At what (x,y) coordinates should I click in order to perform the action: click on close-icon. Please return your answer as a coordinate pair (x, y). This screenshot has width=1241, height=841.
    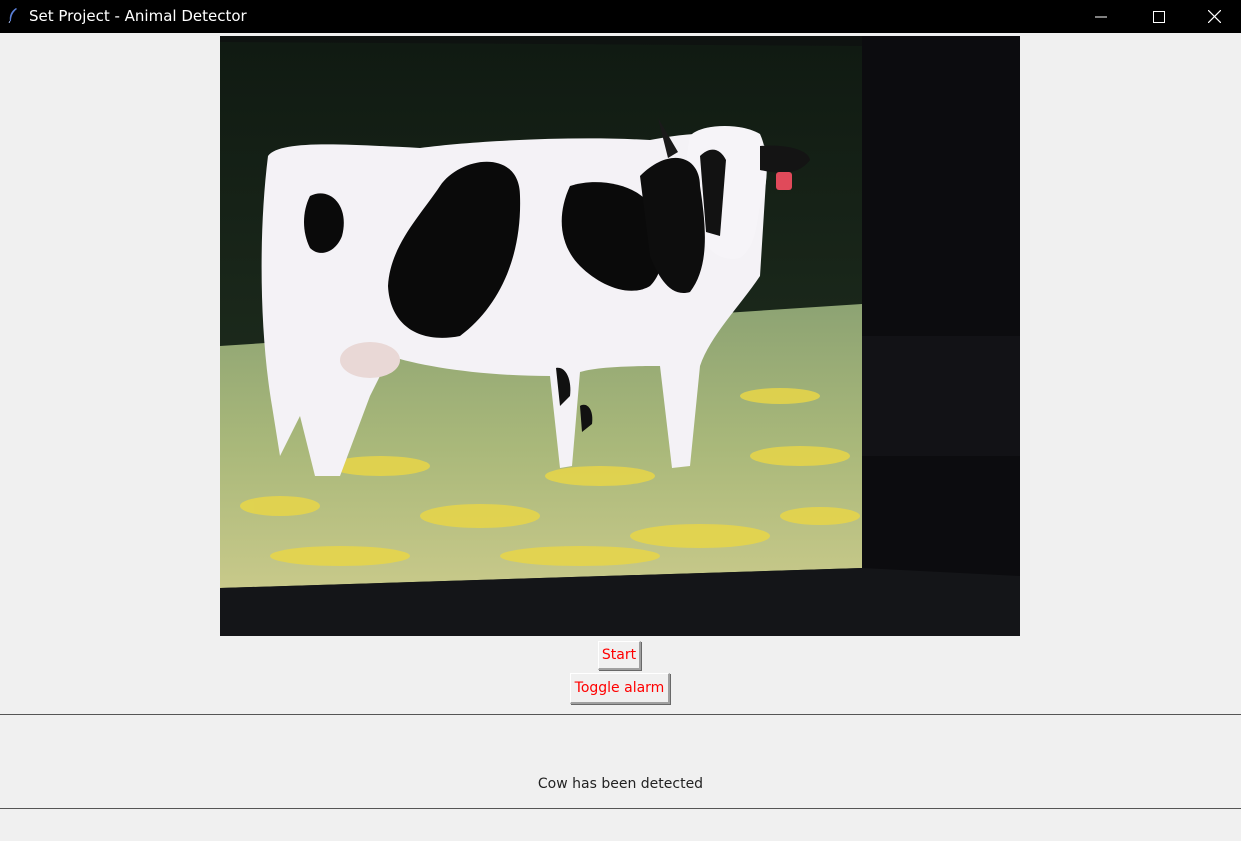
    Looking at the image, I should click on (1214, 16).